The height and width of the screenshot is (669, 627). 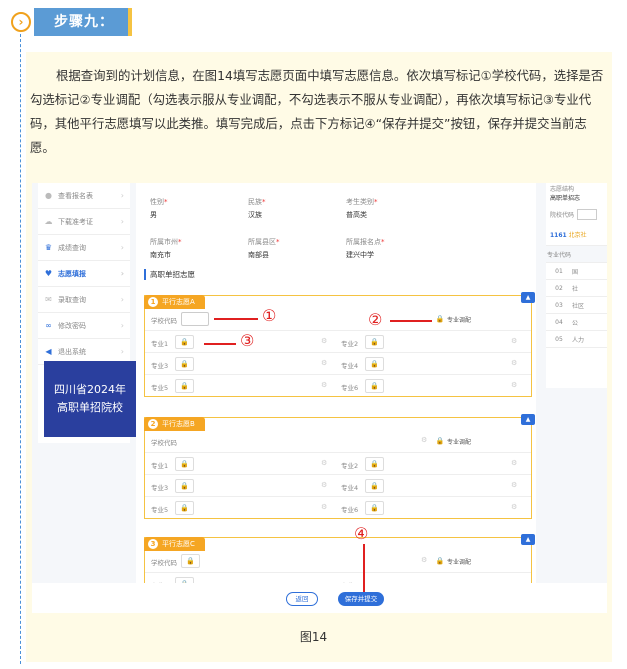 What do you see at coordinates (84, 248) in the screenshot?
I see `sidebar-item-scores: ♛ 成绩查询 ›` at bounding box center [84, 248].